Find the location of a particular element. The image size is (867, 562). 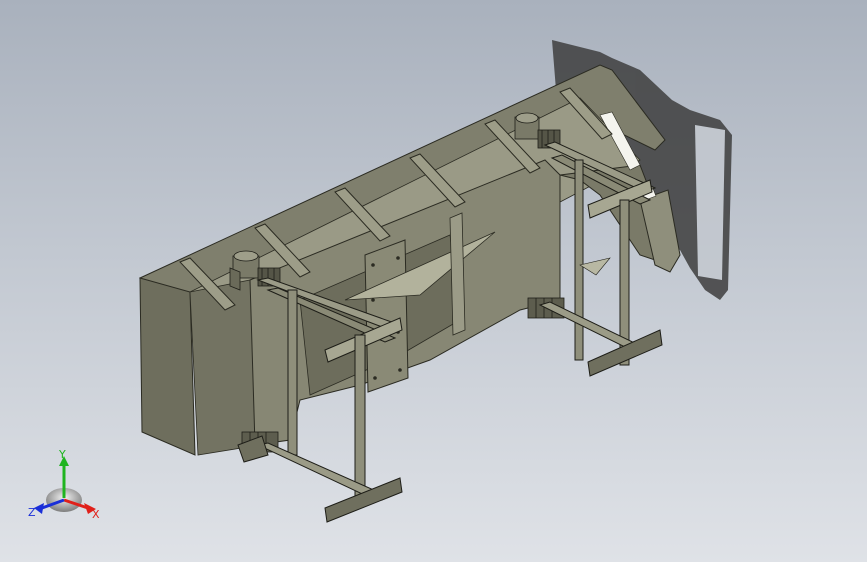

rear-gusset is located at coordinates (595, 266).